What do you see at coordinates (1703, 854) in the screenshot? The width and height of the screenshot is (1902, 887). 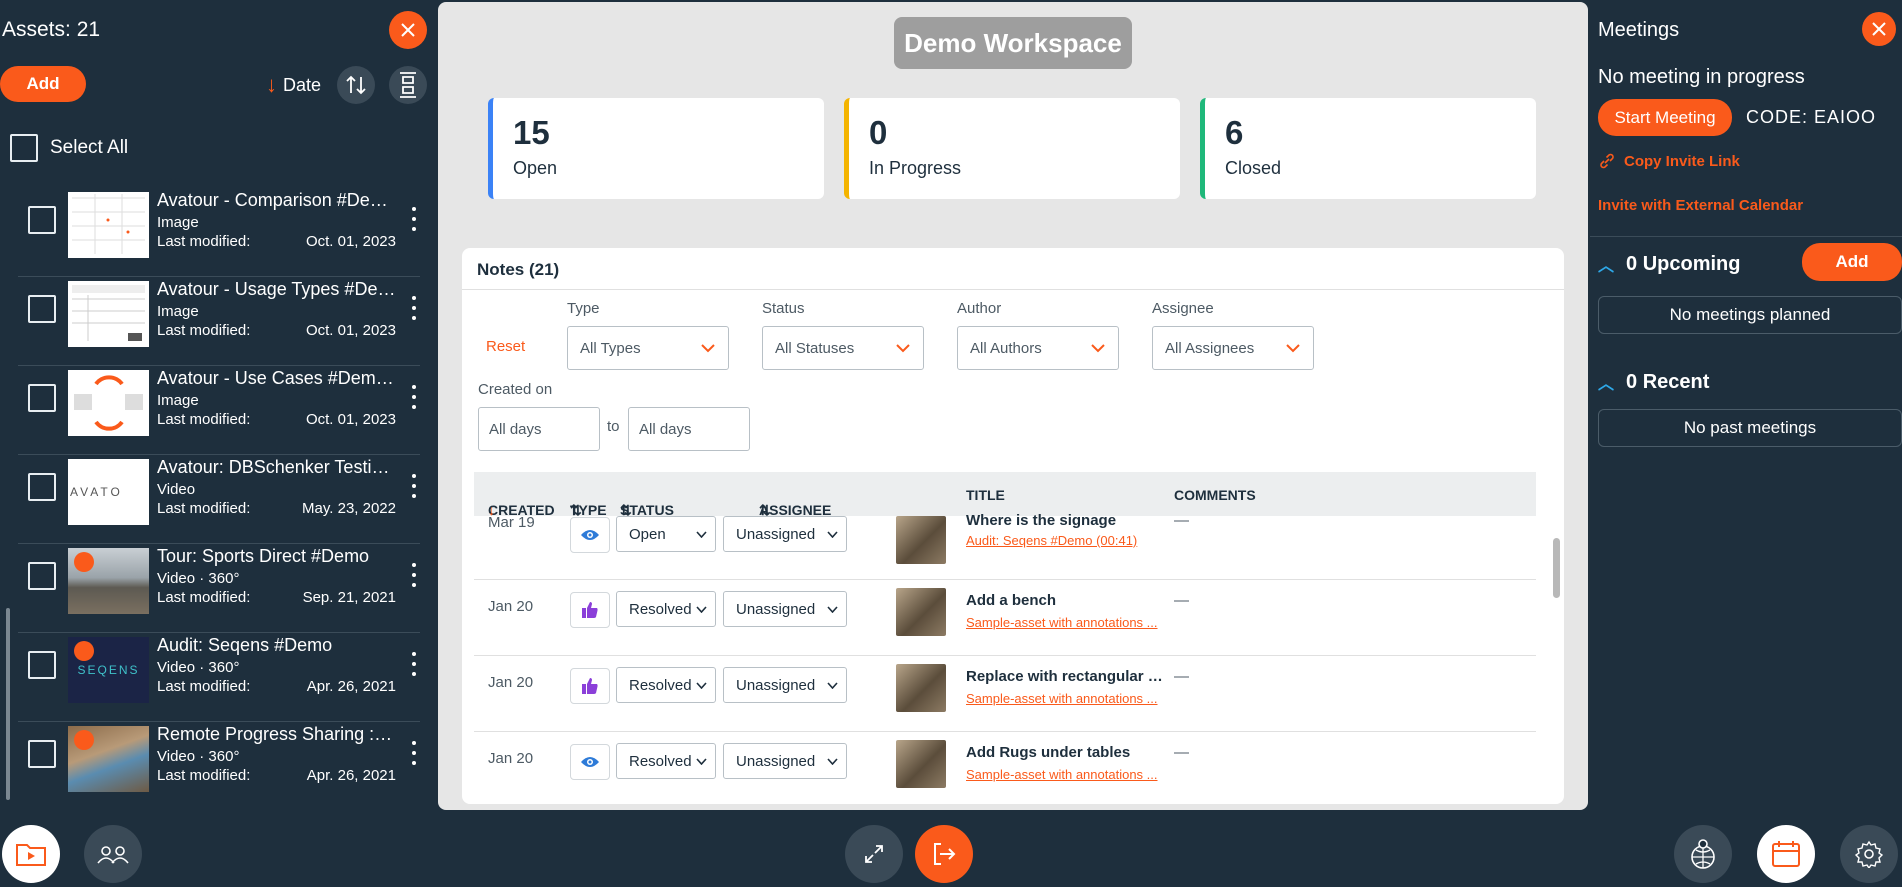 I see `map-tab-button` at bounding box center [1703, 854].